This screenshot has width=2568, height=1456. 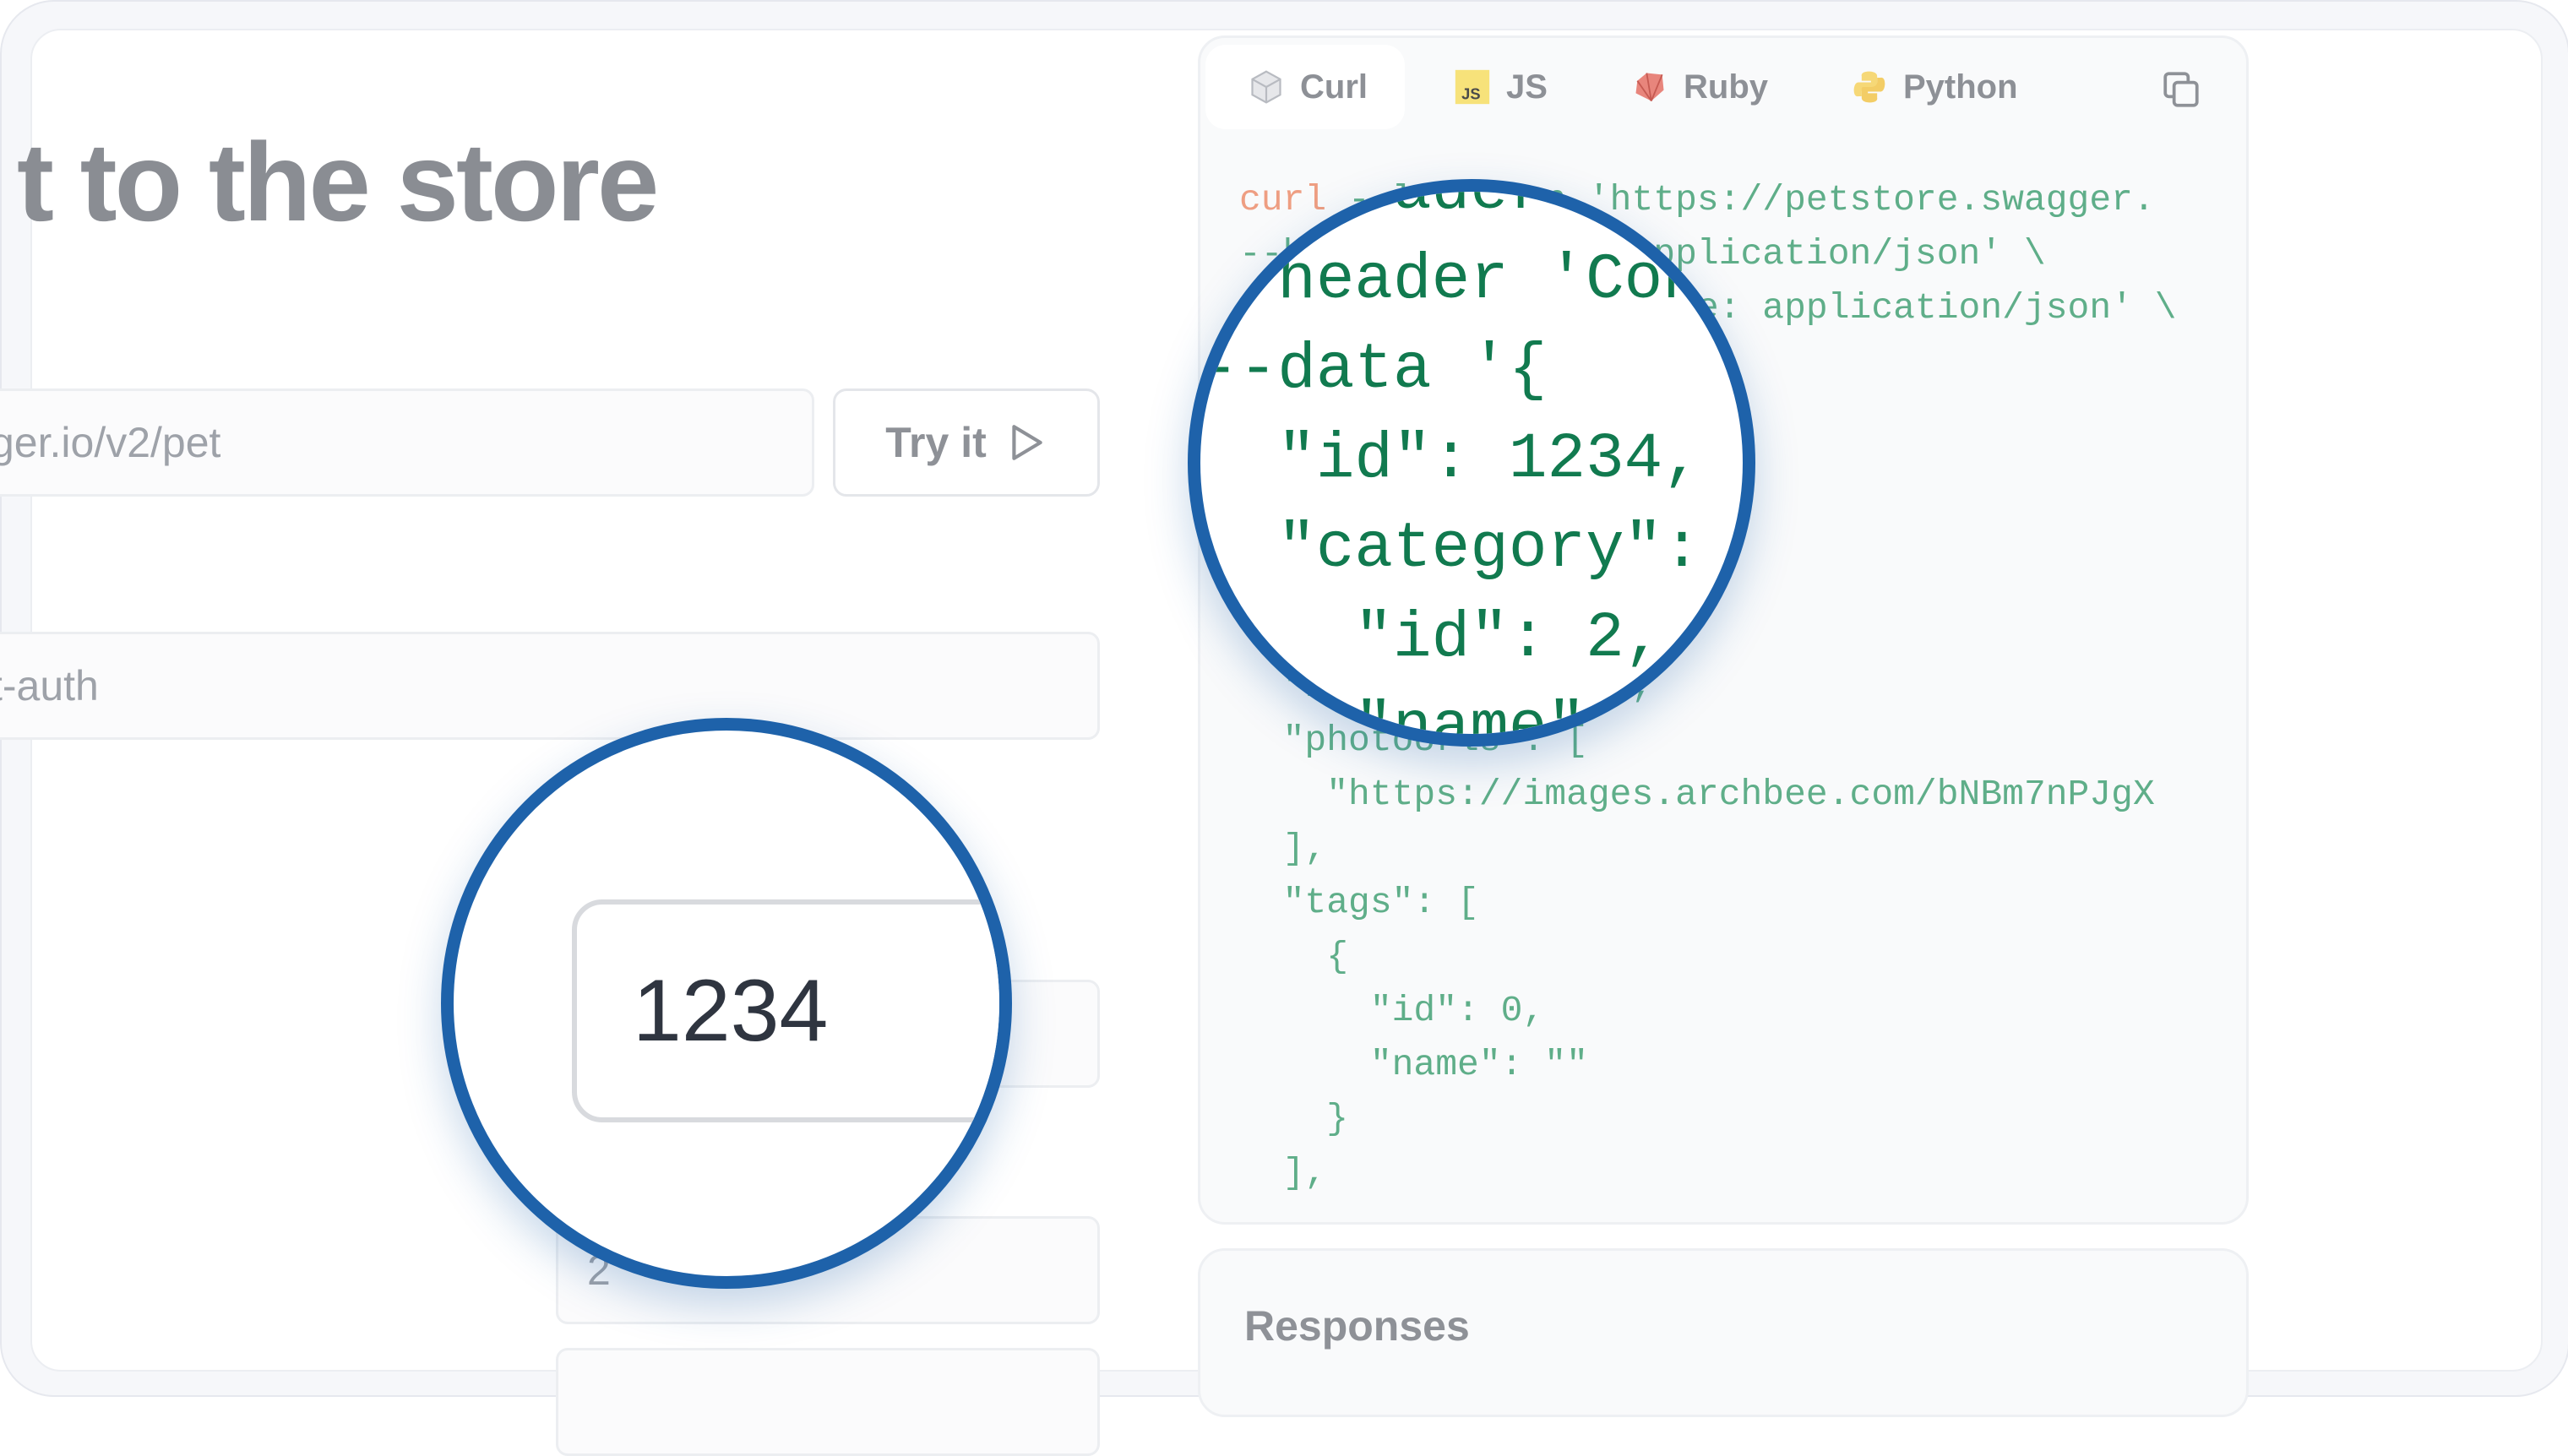 What do you see at coordinates (1869, 87) in the screenshot?
I see `python-icon` at bounding box center [1869, 87].